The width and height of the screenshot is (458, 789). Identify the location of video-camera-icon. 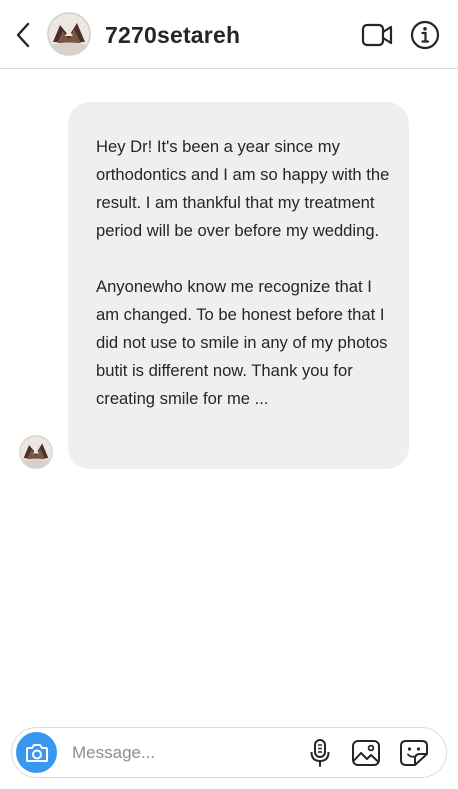
(377, 35).